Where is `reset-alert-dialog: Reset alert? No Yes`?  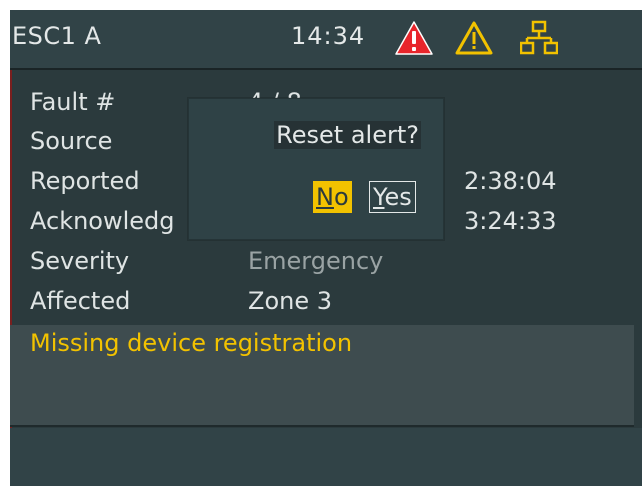
reset-alert-dialog: Reset alert? No Yes is located at coordinates (316, 169).